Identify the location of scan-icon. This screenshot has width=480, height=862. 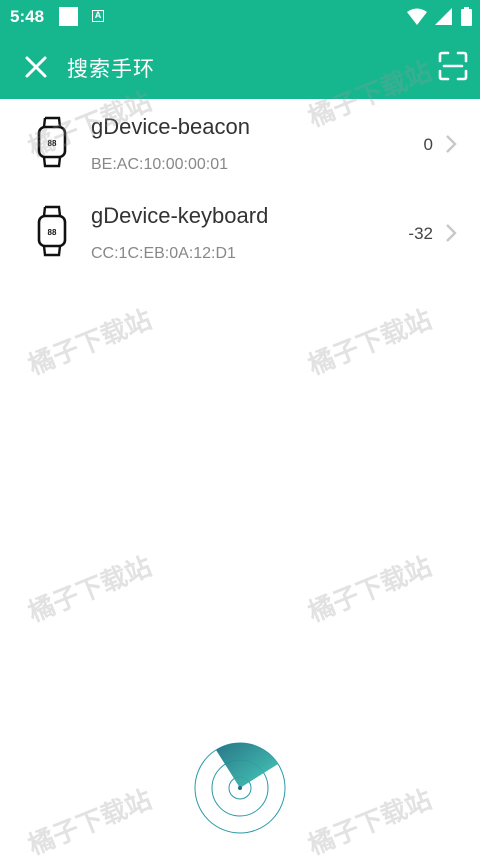
(453, 66).